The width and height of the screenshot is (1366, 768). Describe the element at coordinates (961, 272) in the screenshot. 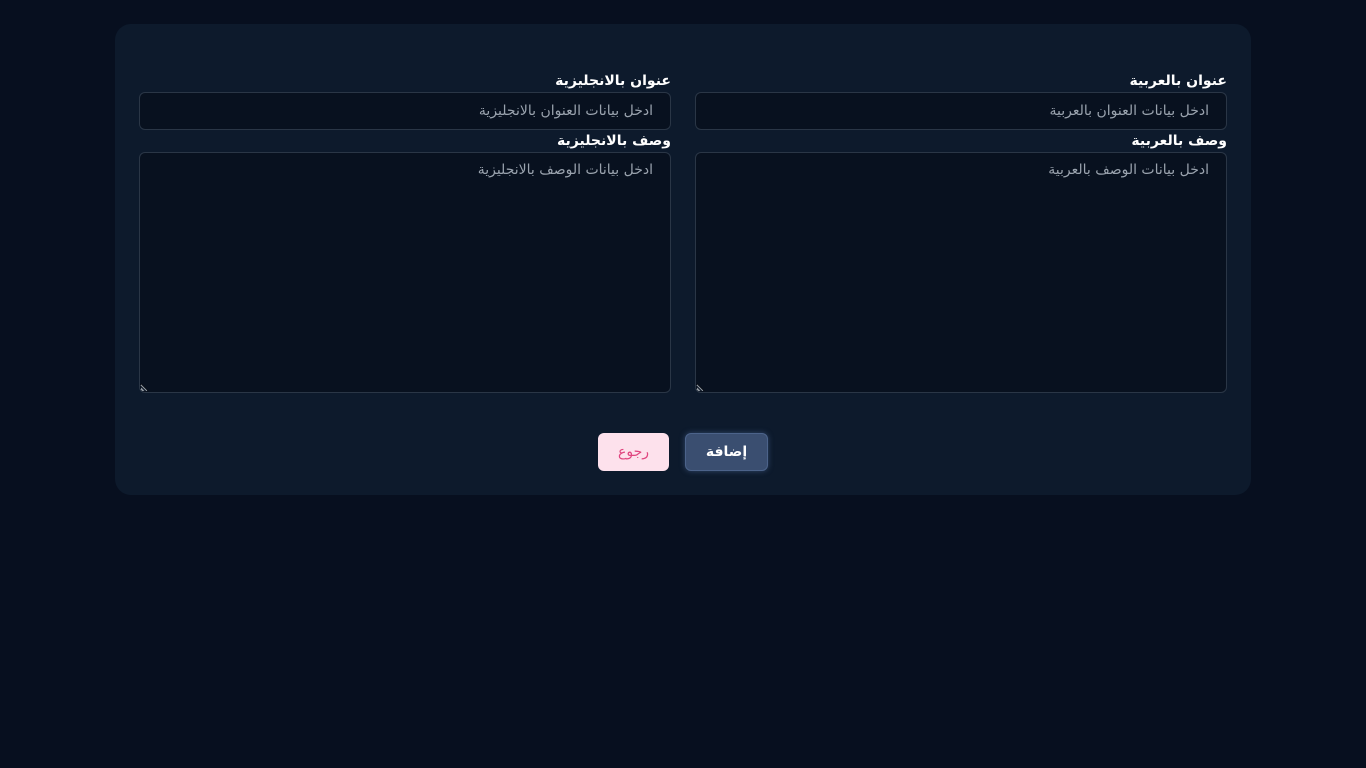

I see `desc-ar-textarea` at that location.